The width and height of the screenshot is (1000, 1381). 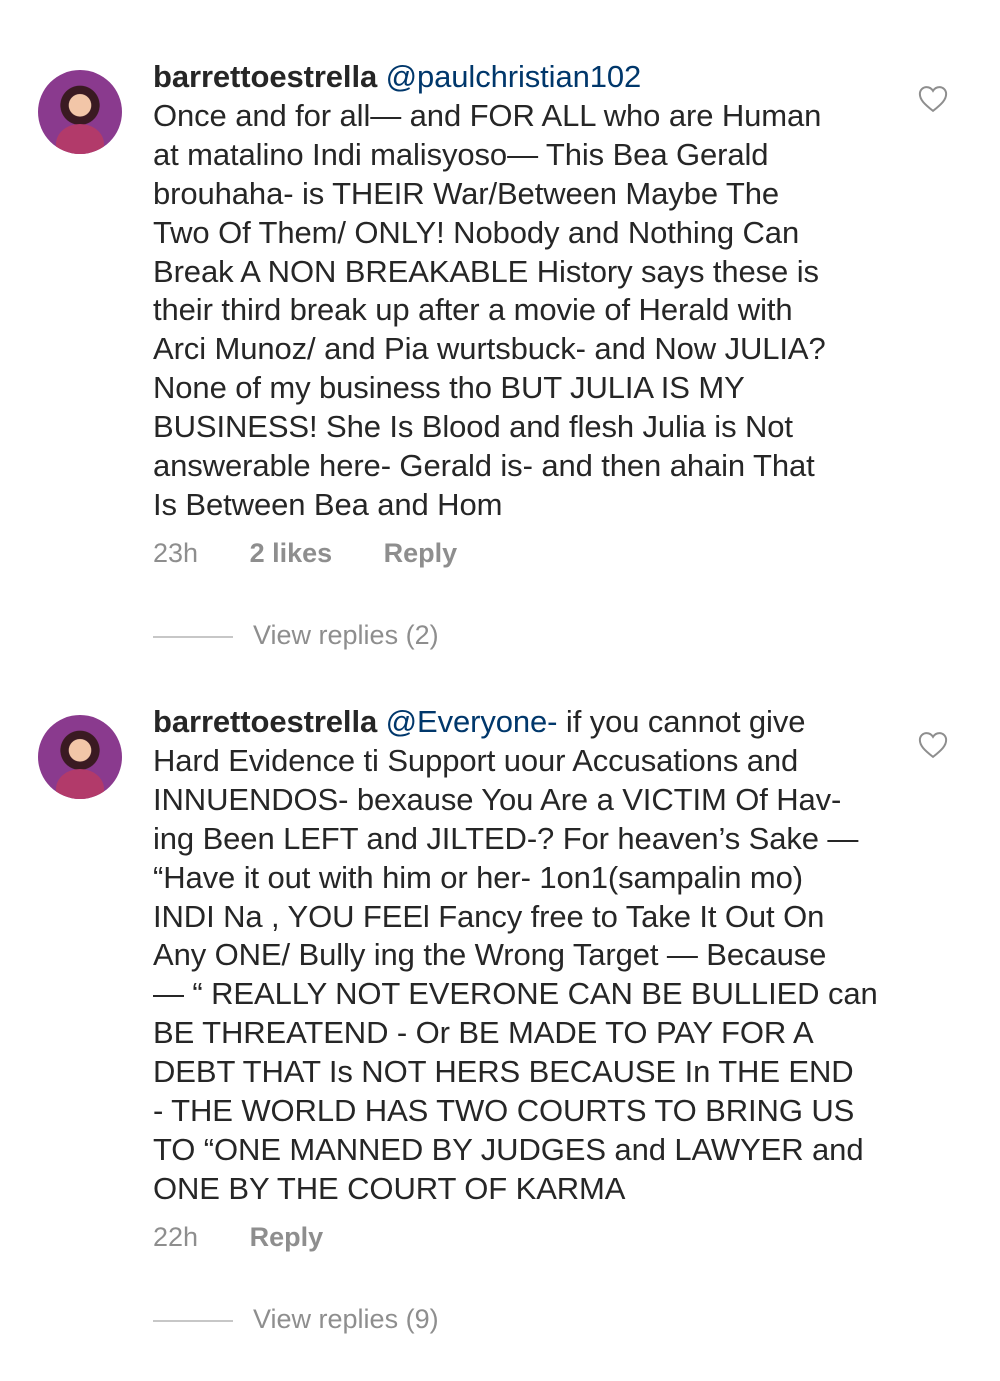 I want to click on comment-line: BE THREATEND - Or BE MADE TO PAY FOR A, so click(x=483, y=1033).